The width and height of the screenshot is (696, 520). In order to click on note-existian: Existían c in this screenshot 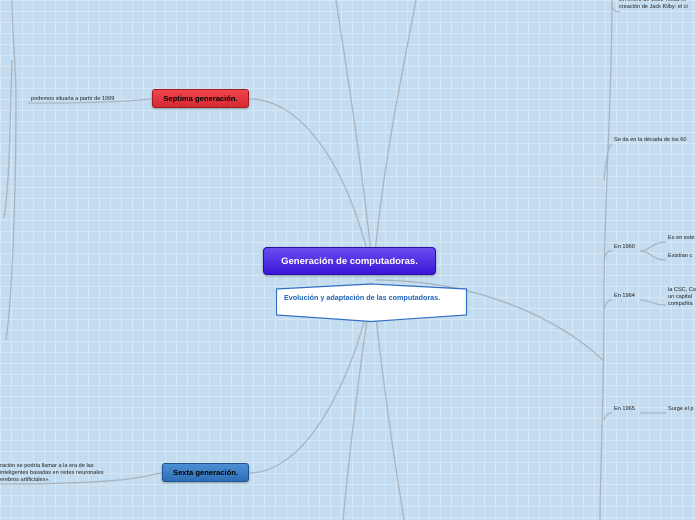, I will do `click(680, 256)`.